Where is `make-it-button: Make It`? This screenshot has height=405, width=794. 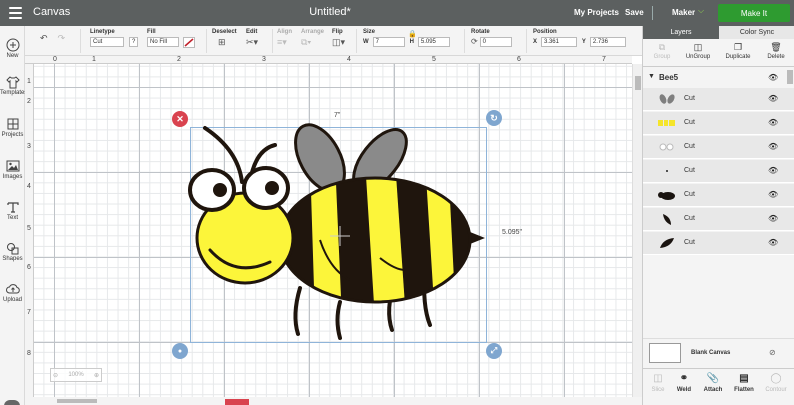 make-it-button: Make It is located at coordinates (754, 13).